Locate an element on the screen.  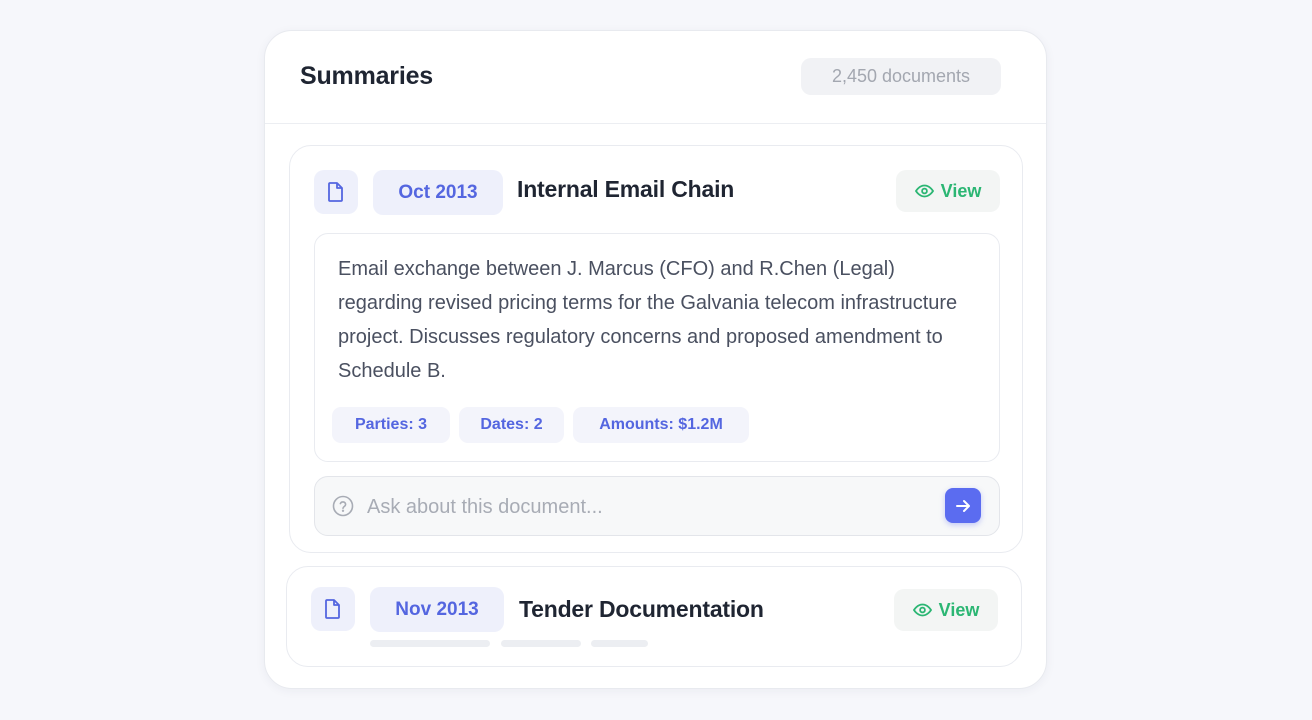
date-chip: Nov 2013 is located at coordinates (437, 609).